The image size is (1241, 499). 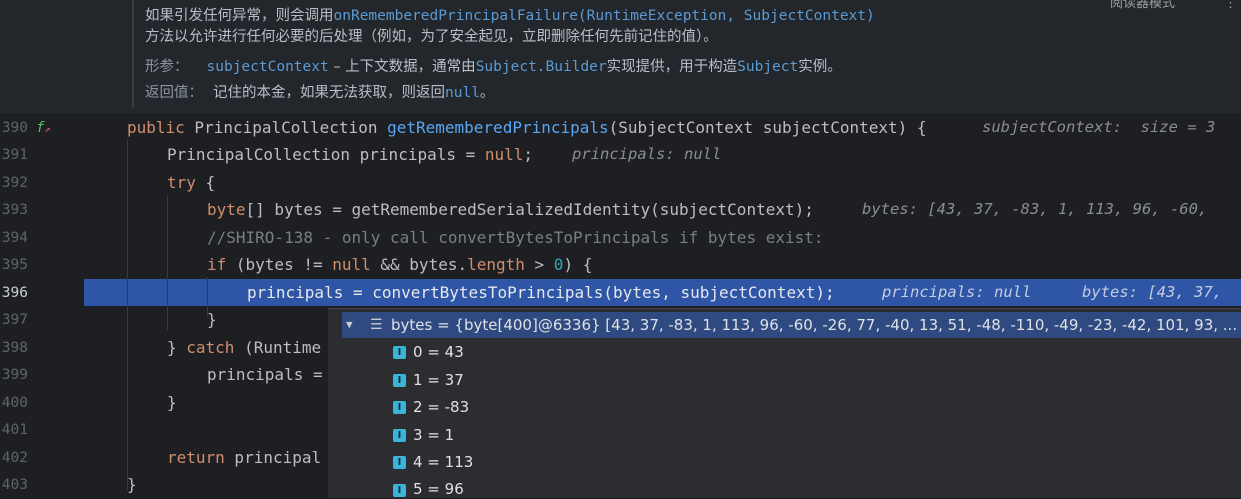 I want to click on param-link: Subject, so click(x=767, y=67).